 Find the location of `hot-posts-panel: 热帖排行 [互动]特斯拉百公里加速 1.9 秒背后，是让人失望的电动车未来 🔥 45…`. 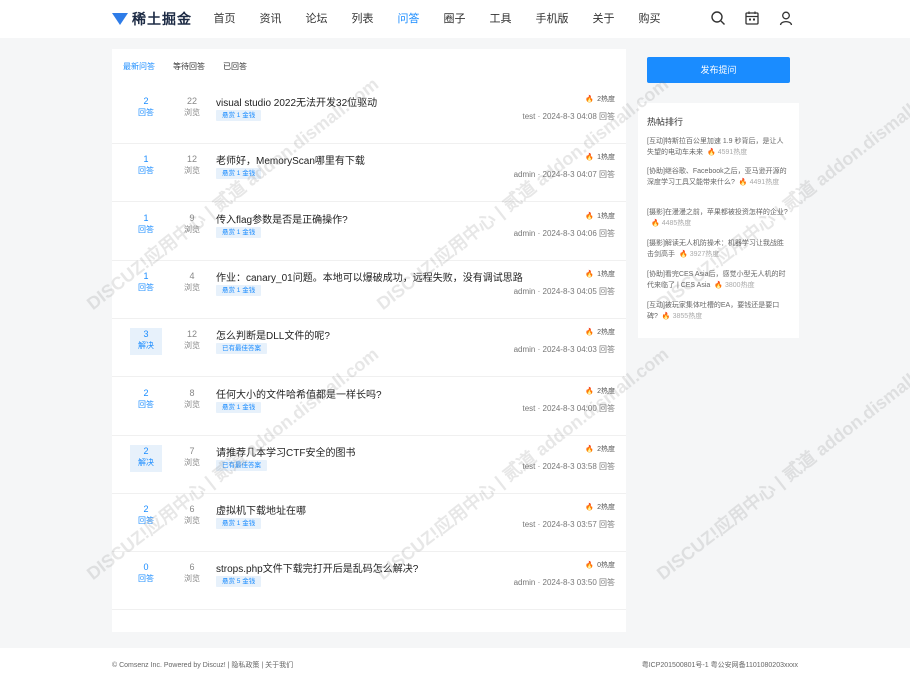

hot-posts-panel: 热帖排行 [互动]特斯拉百公里加速 1.9 秒背后，是让人失望的电动车未来 🔥 45… is located at coordinates (718, 220).